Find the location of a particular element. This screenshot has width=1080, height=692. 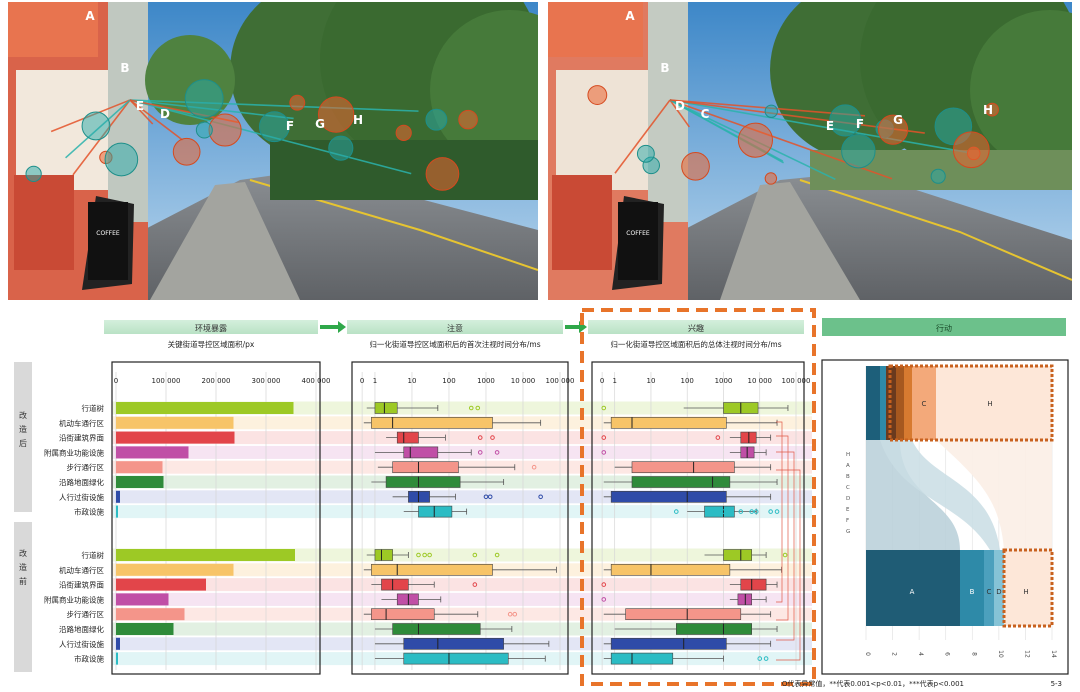

category-label: 沿街建筑界面 is located at coordinates (81, 585).